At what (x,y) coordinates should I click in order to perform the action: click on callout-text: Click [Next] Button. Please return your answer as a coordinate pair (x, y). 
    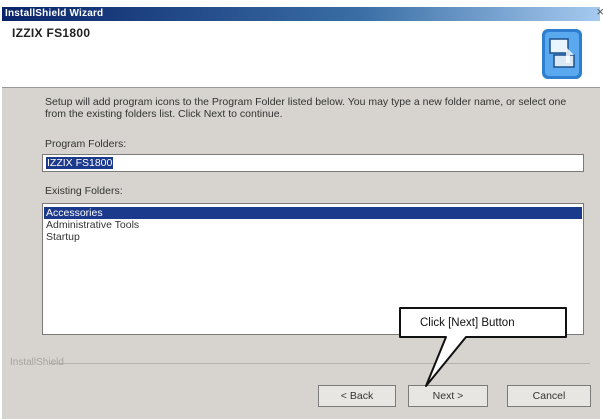
    Looking at the image, I should click on (467, 323).